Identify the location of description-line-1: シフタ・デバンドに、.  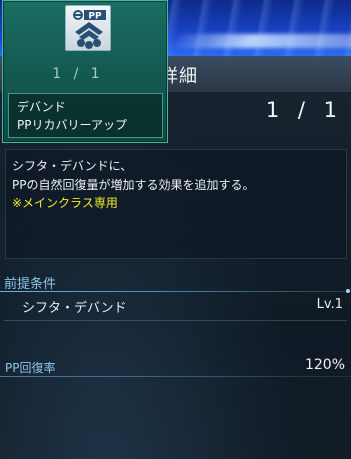
(72, 166).